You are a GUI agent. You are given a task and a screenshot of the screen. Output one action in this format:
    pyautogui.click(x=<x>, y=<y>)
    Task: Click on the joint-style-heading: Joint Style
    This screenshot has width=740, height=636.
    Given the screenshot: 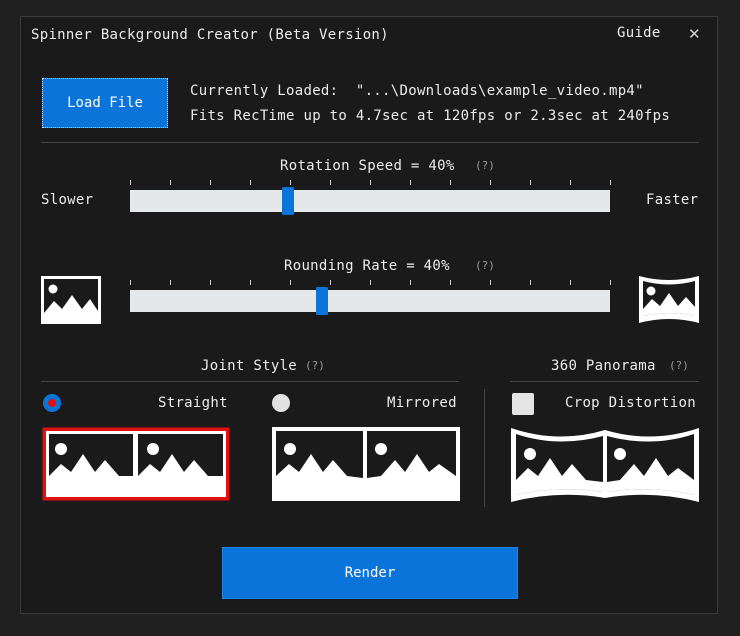 What is the action you would take?
    pyautogui.click(x=249, y=366)
    